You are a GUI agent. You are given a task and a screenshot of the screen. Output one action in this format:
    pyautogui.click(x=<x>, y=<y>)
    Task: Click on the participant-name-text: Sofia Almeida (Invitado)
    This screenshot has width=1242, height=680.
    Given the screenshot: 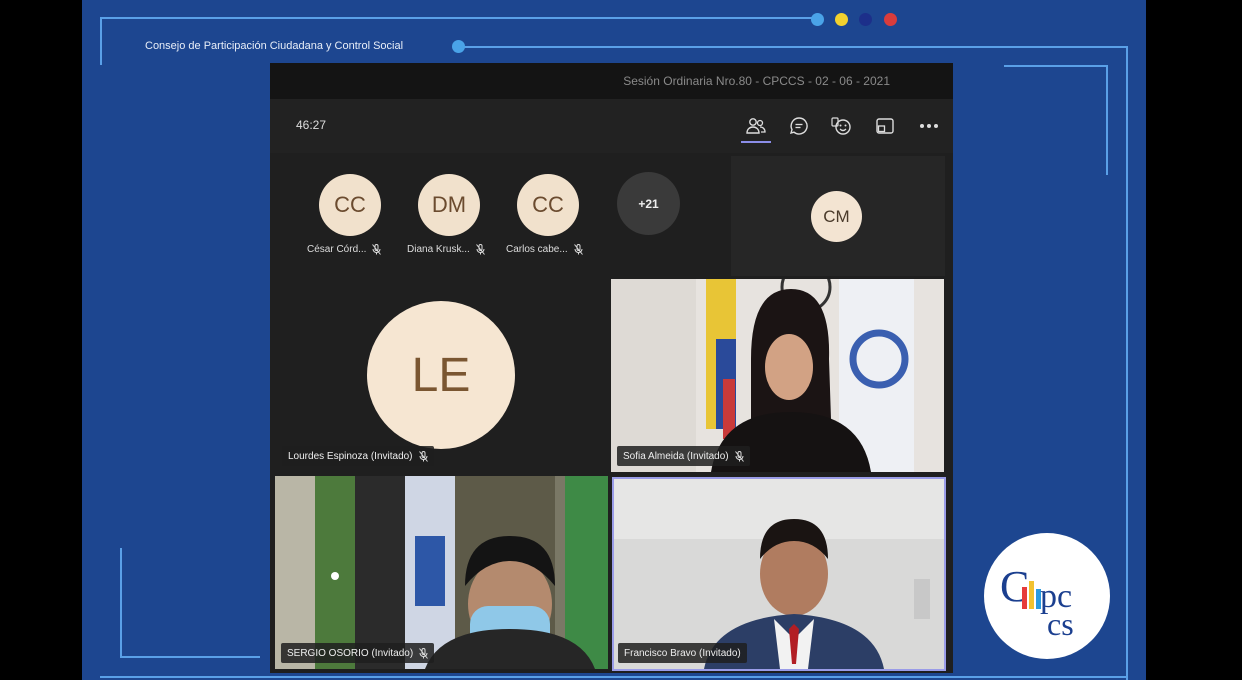 What is the action you would take?
    pyautogui.click(x=676, y=456)
    